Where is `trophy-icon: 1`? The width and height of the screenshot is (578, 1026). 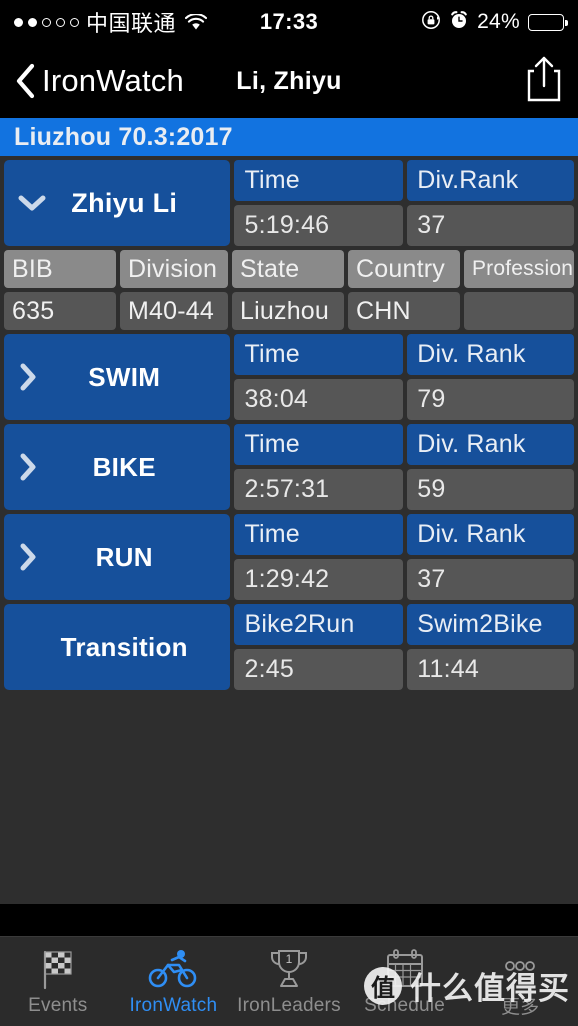
trophy-icon: 1 is located at coordinates (289, 969).